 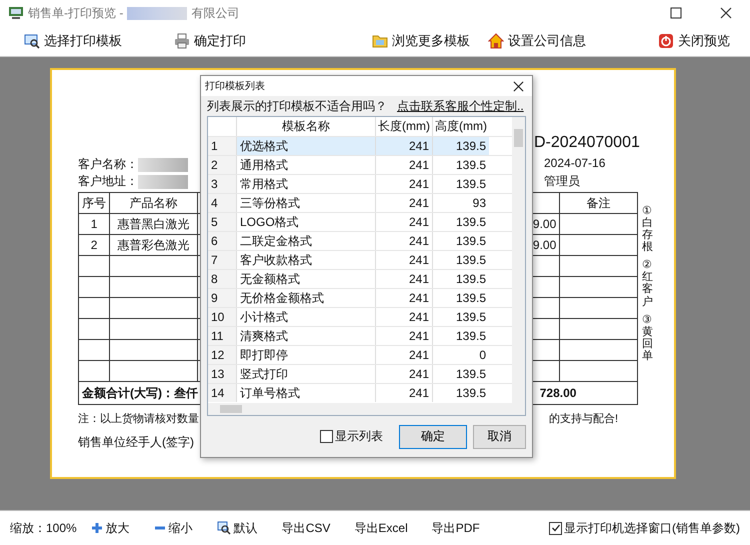 I want to click on house-icon, so click(x=496, y=41).